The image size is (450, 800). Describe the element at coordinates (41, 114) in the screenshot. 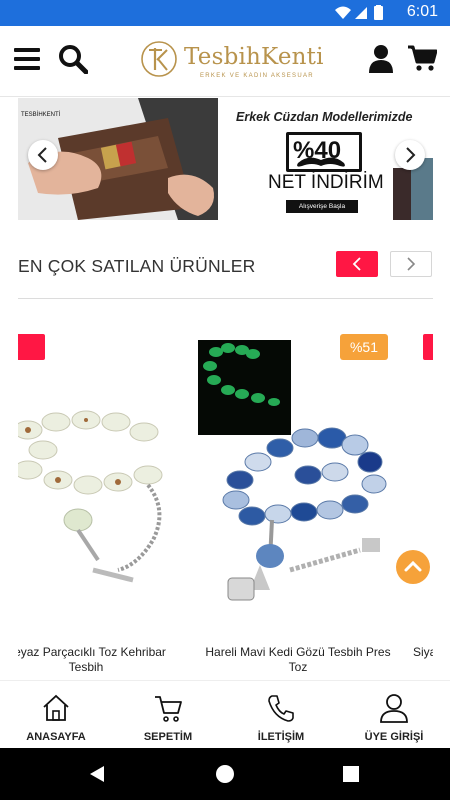

I see `banner-logo-text: TESBİHKENTİ` at that location.